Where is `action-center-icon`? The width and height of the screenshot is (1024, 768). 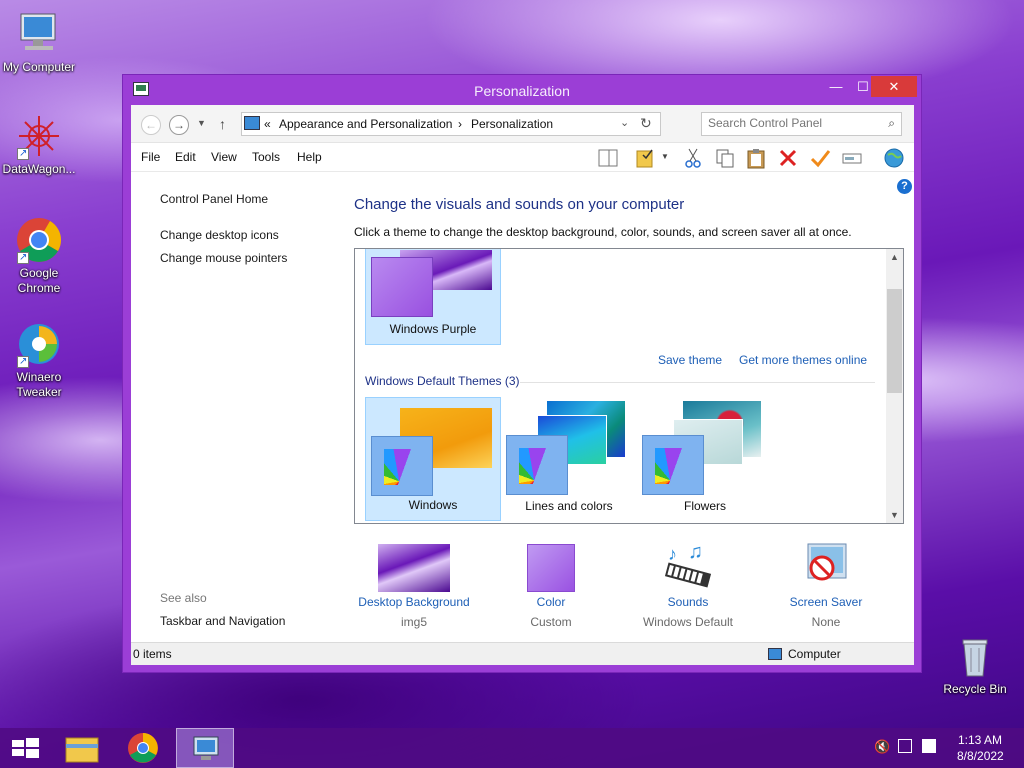
action-center-icon is located at coordinates (929, 746).